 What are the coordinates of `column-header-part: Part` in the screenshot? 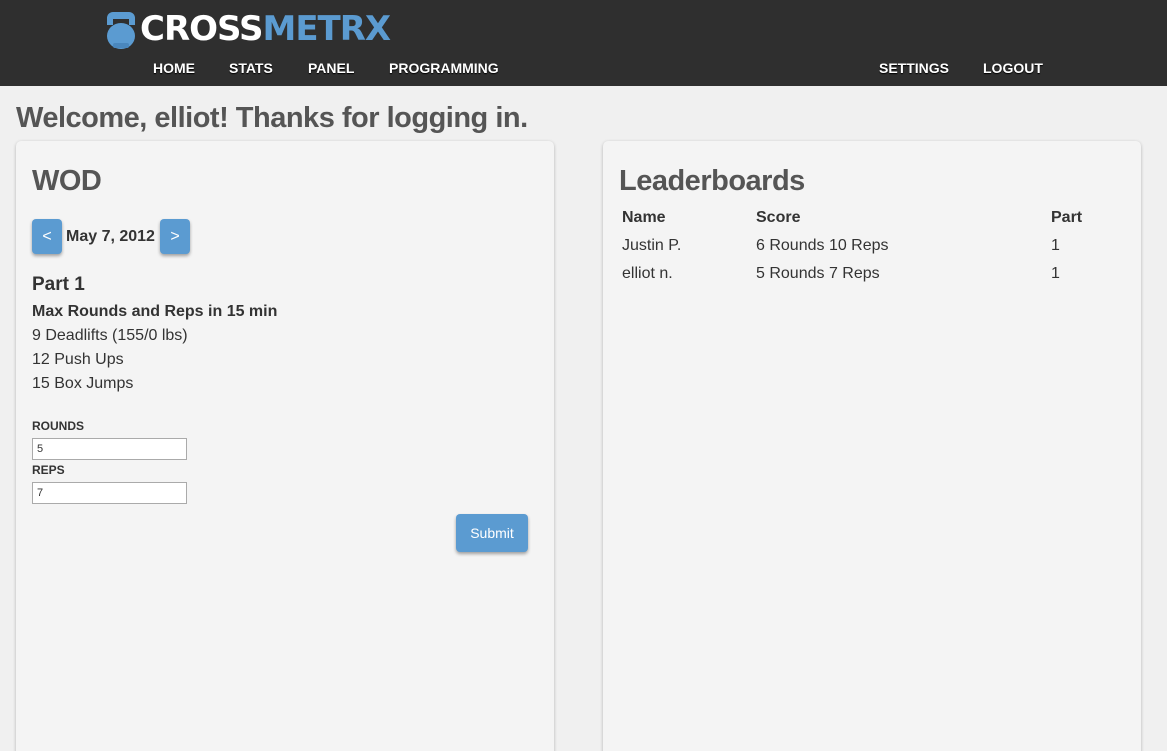 It's located at (1067, 217).